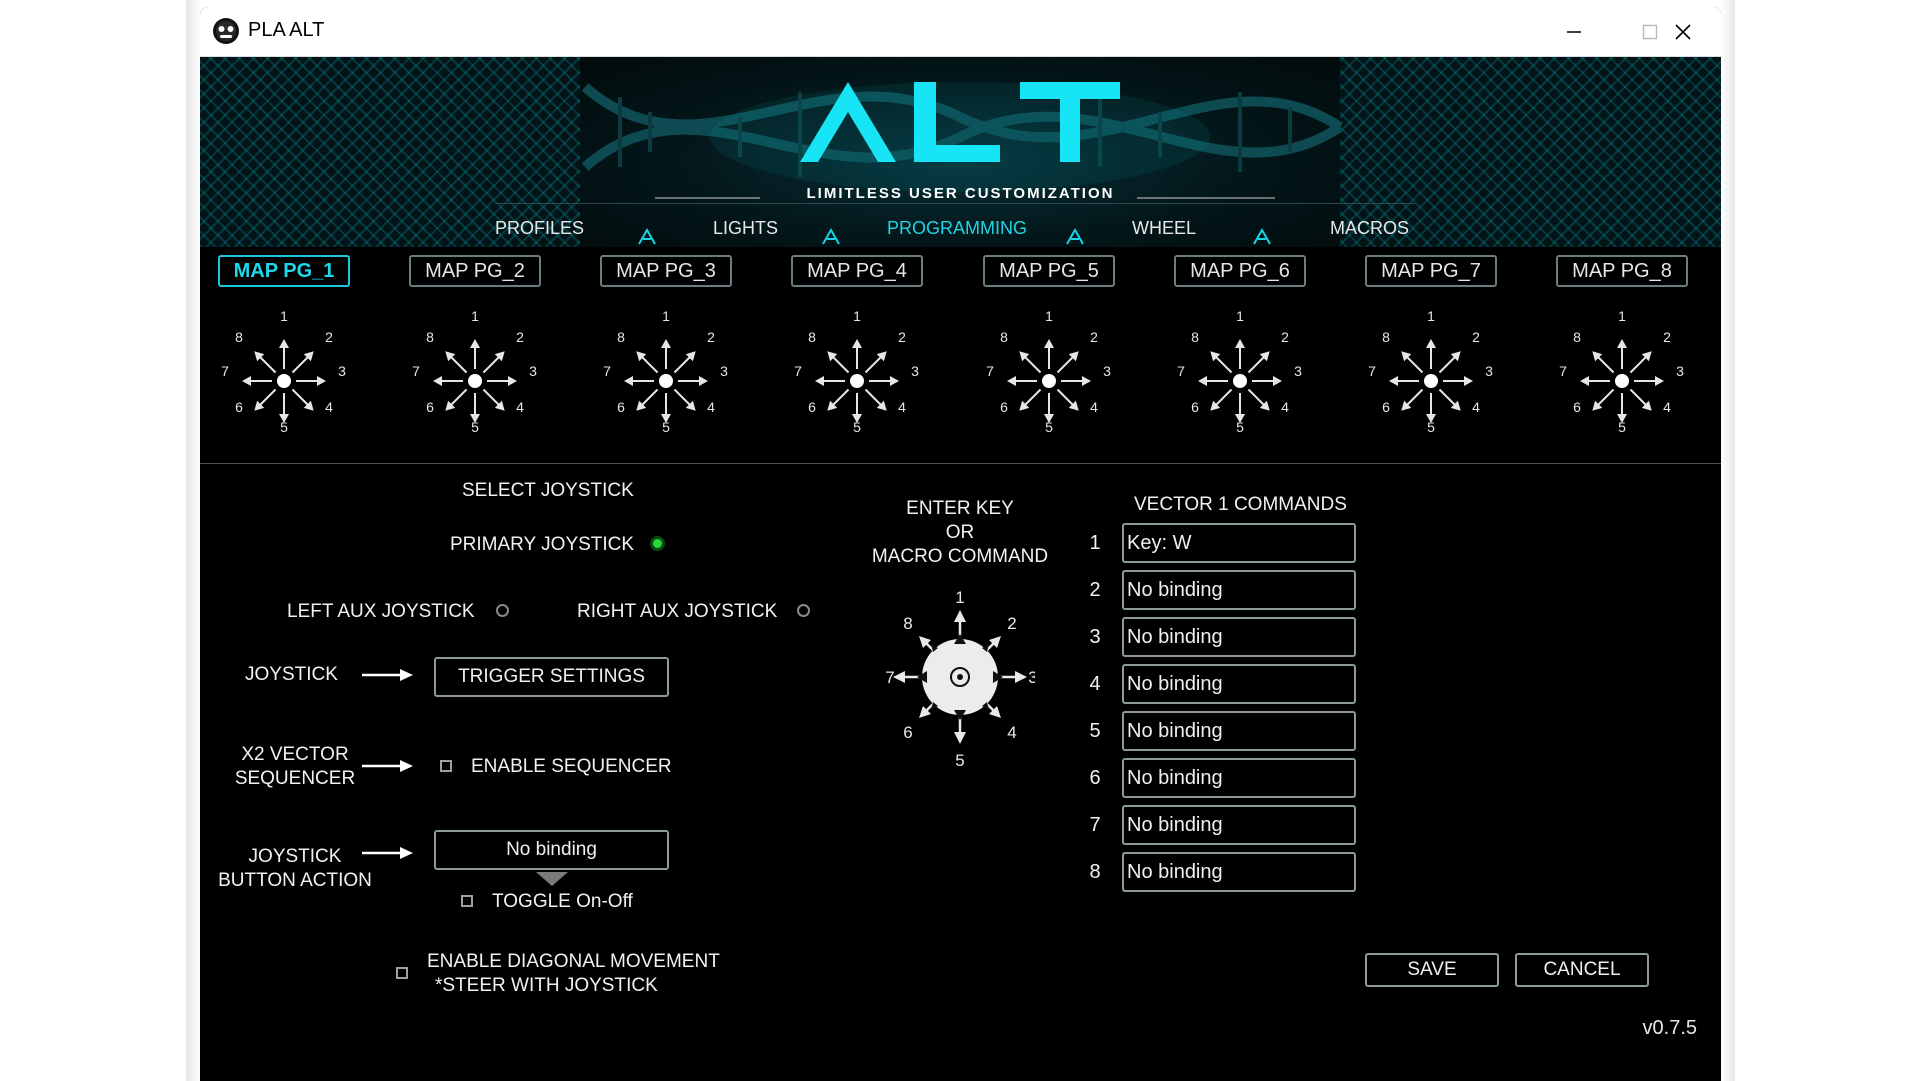 The width and height of the screenshot is (1921, 1081). I want to click on svg-text: 4, so click(1011, 732).